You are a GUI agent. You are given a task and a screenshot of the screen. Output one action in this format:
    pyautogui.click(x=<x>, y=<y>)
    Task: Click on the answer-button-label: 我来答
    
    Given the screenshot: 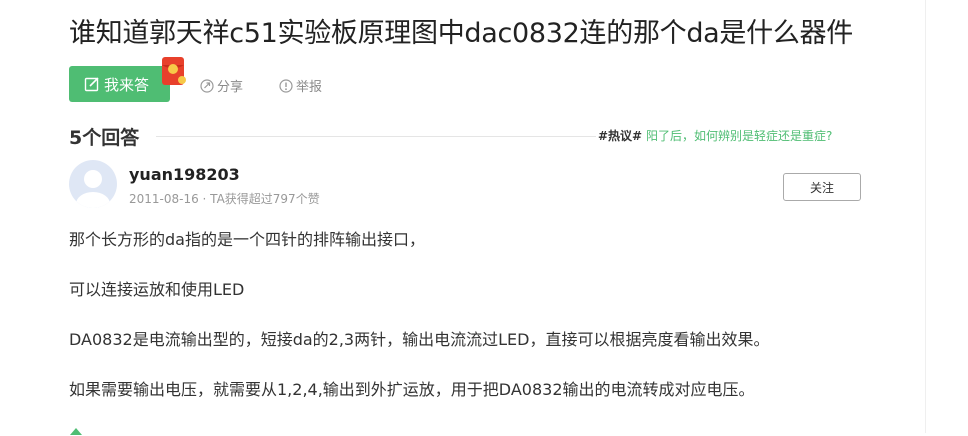 What is the action you would take?
    pyautogui.click(x=127, y=84)
    